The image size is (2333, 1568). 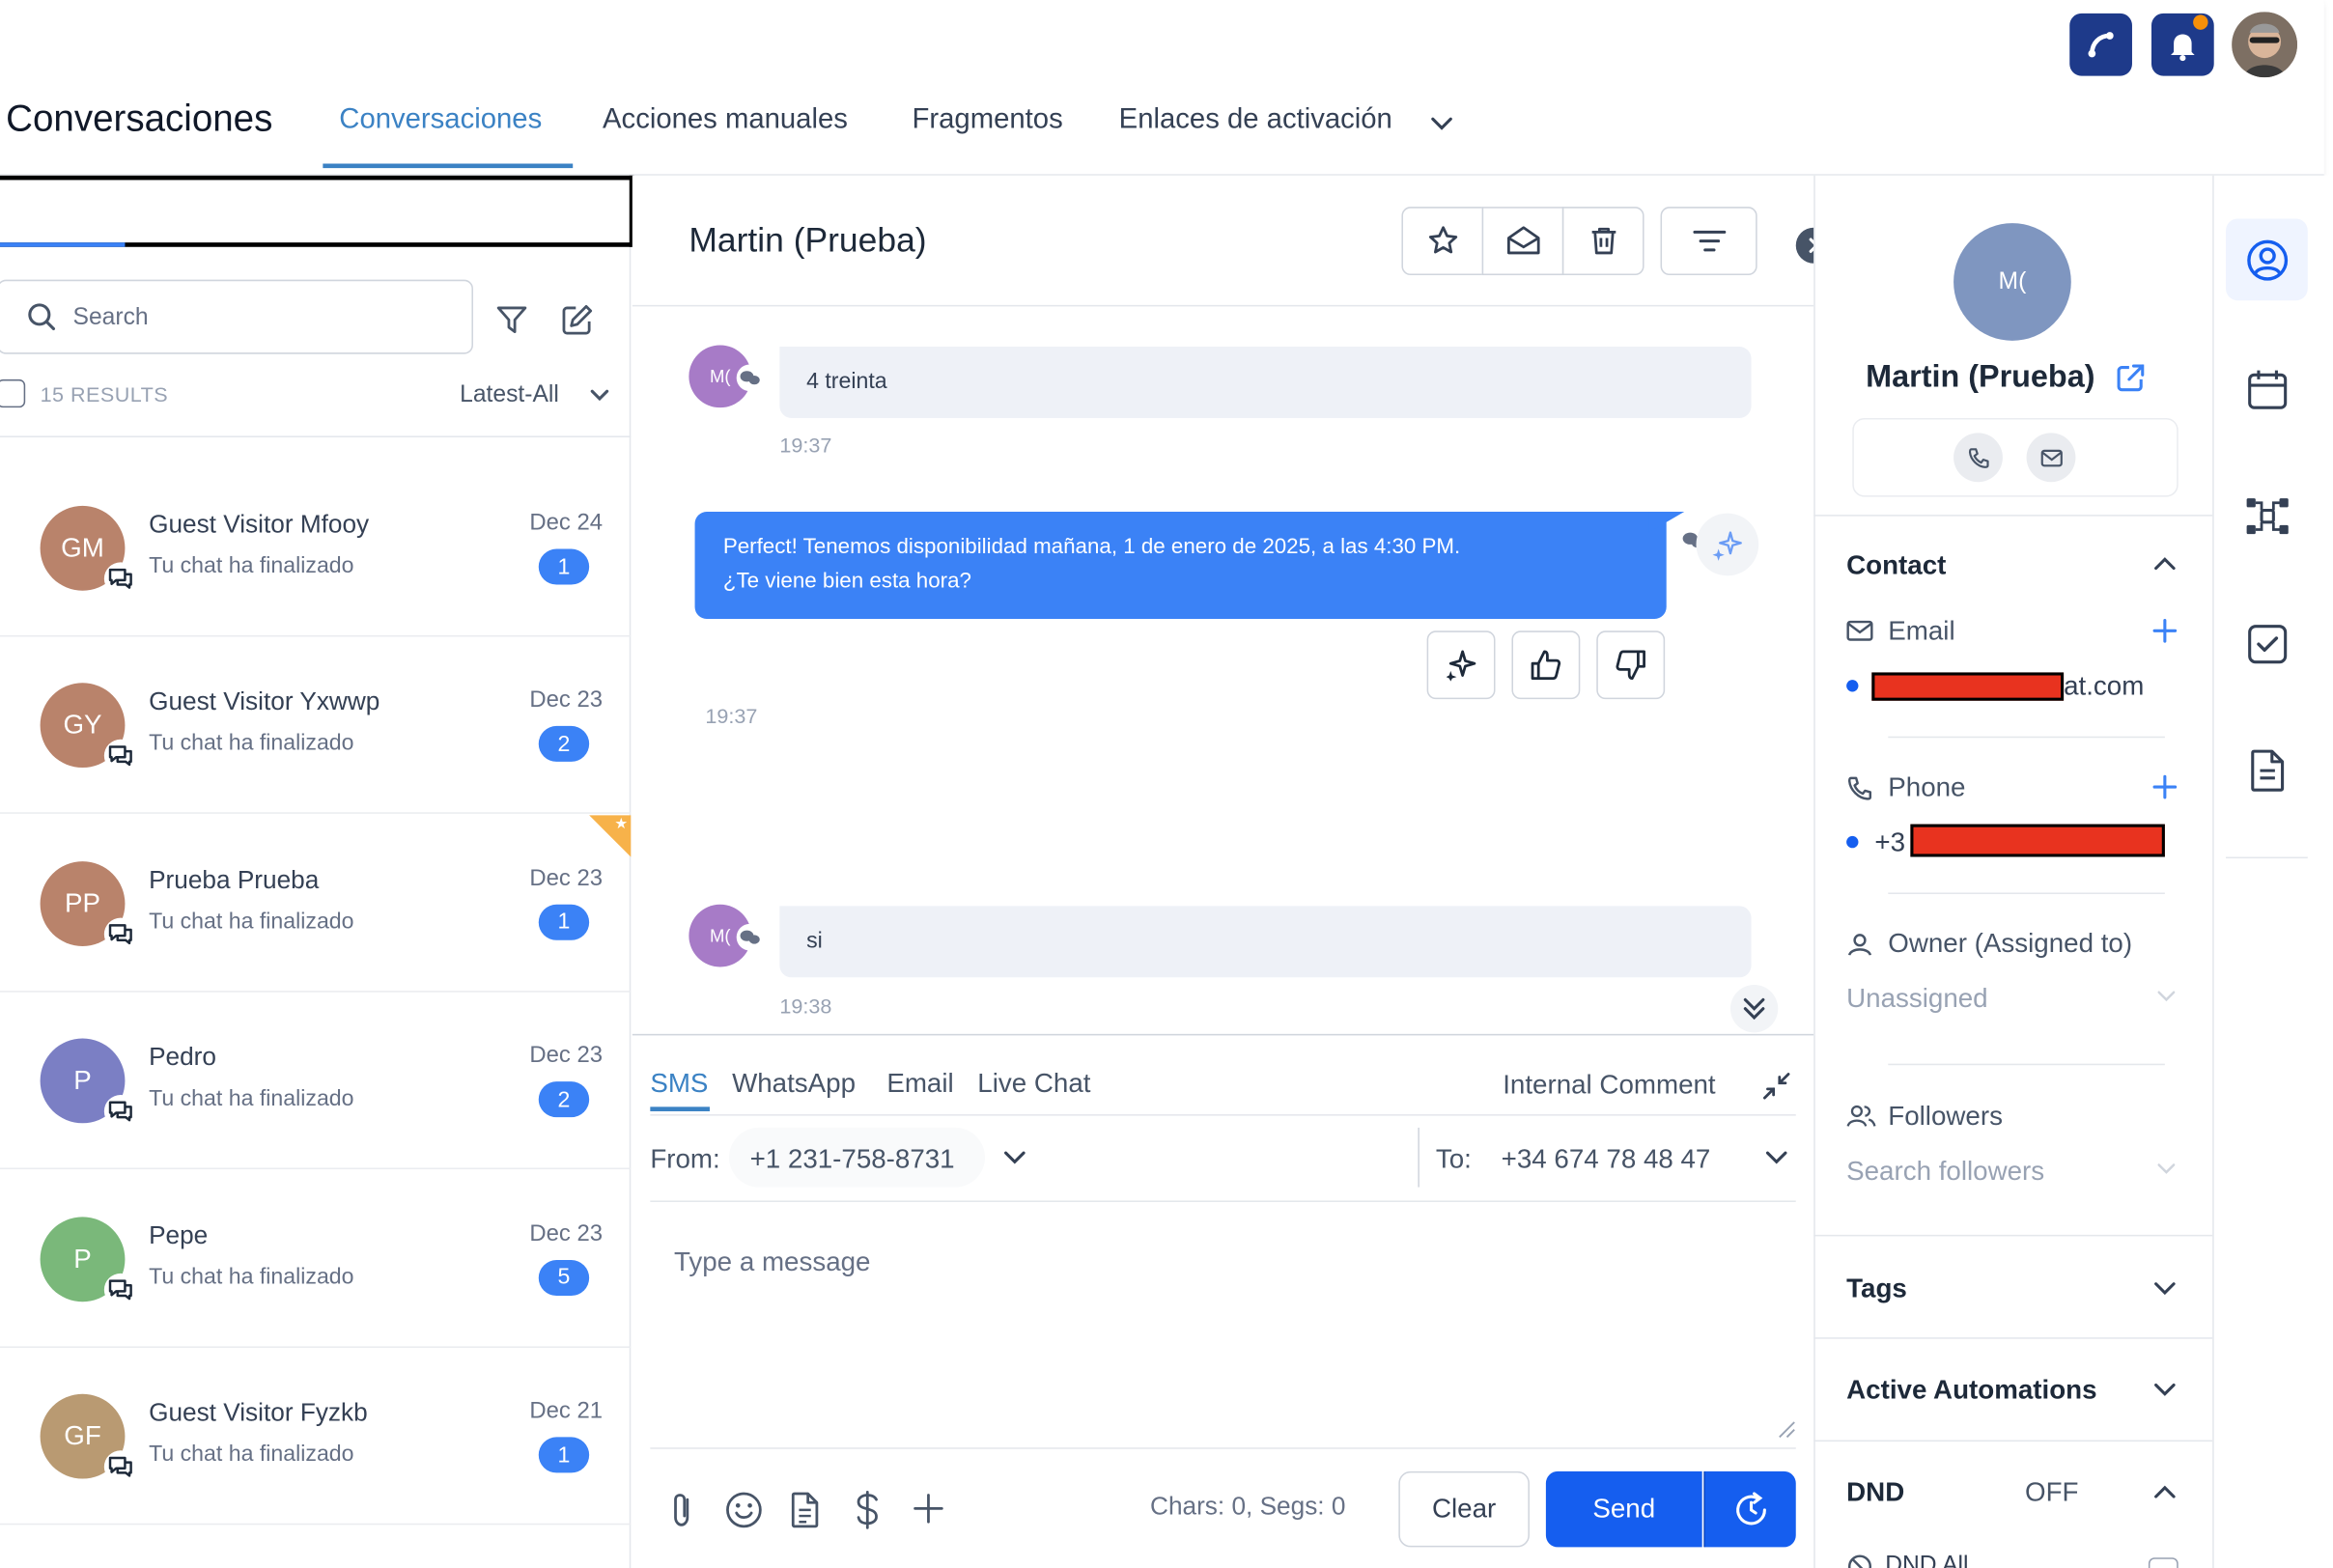 What do you see at coordinates (2267, 260) in the screenshot?
I see `contact-details-tab` at bounding box center [2267, 260].